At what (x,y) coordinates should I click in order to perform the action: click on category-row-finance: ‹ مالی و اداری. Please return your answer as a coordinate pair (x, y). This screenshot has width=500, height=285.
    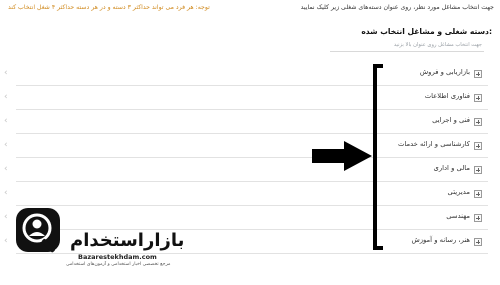
    Looking at the image, I should click on (250, 170).